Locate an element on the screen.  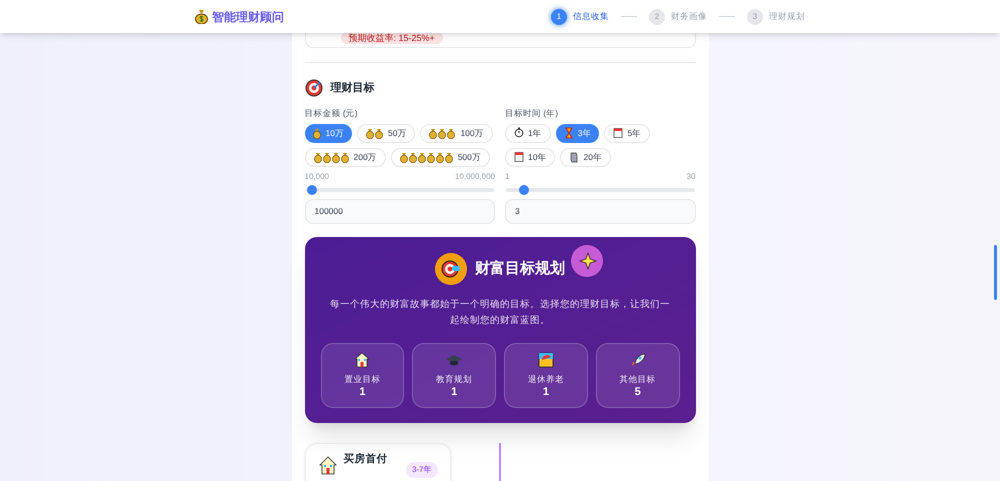
beach-icon is located at coordinates (546, 360).